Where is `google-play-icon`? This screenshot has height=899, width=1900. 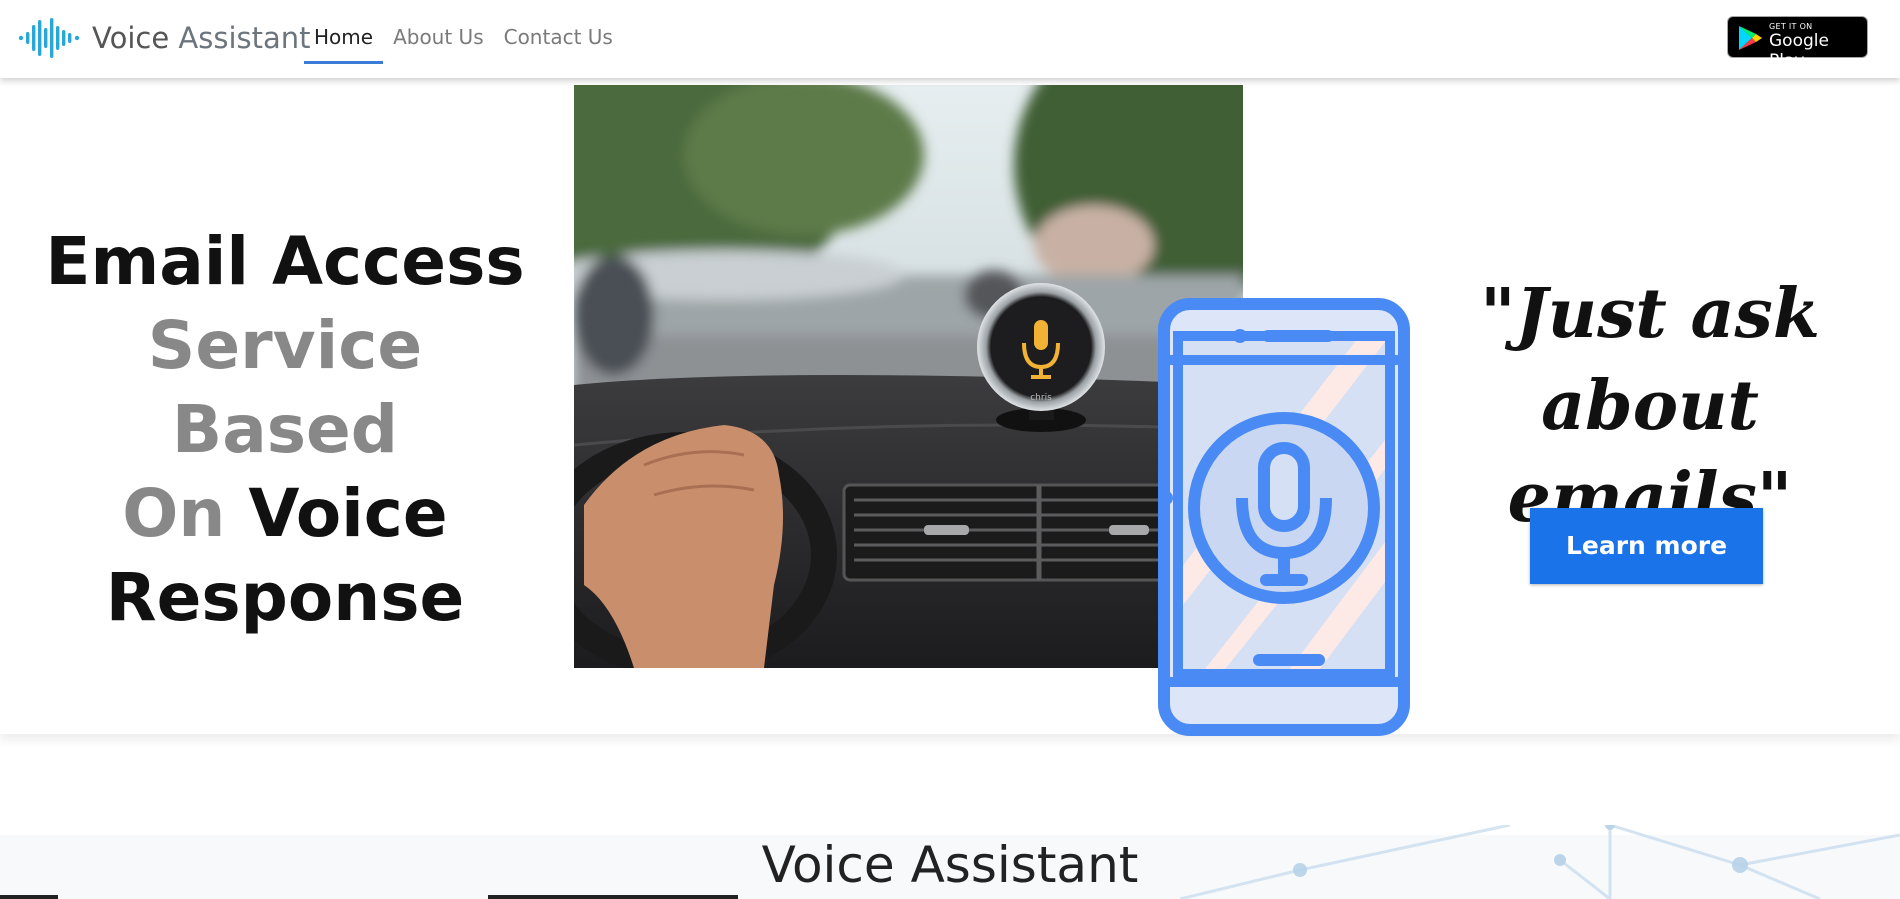 google-play-icon is located at coordinates (1750, 38).